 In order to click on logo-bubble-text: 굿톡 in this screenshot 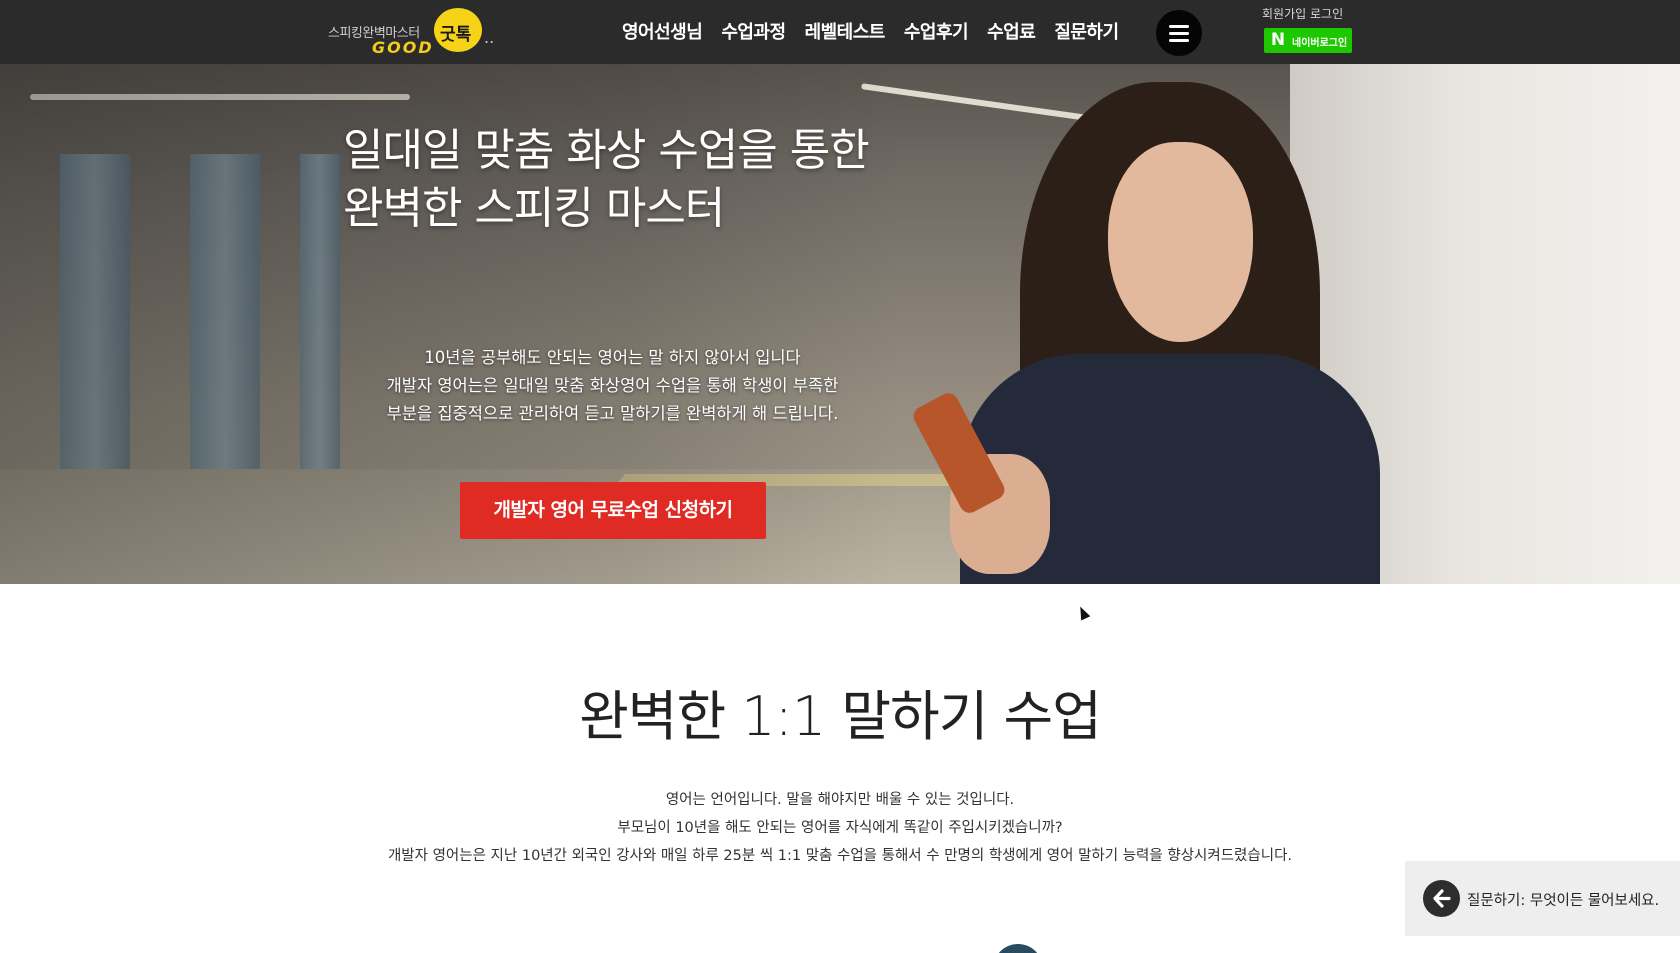, I will do `click(456, 35)`.